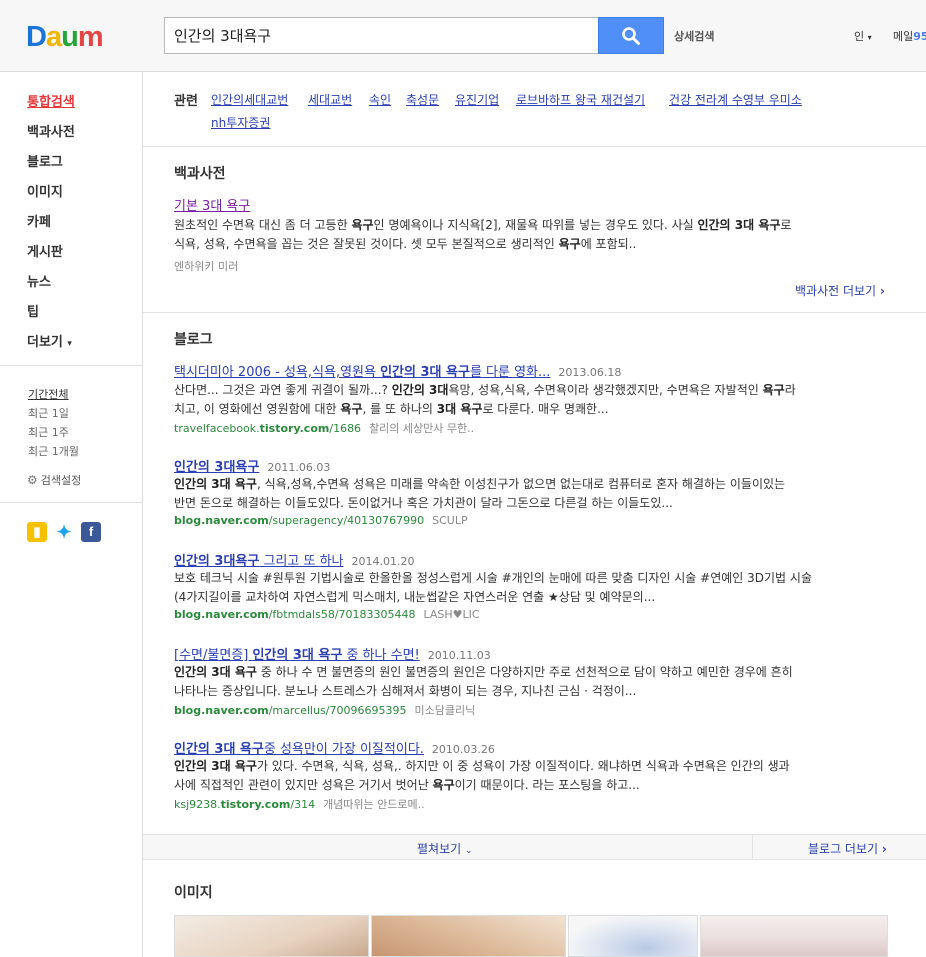 The width and height of the screenshot is (926, 957). What do you see at coordinates (45, 342) in the screenshot?
I see `nav-more-label: 더보기` at bounding box center [45, 342].